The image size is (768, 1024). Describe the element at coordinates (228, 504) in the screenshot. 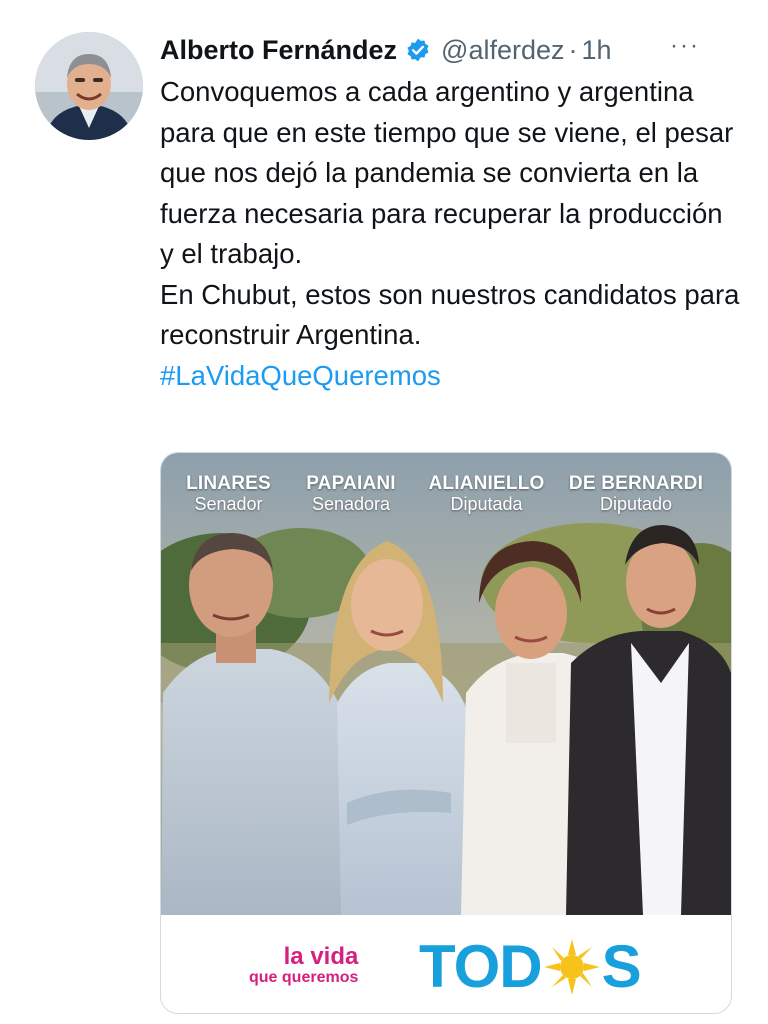

I see `candidate-role: Senador` at that location.